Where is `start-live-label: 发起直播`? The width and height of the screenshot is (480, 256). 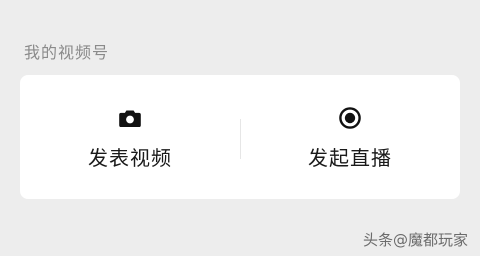 start-live-label: 发起直播 is located at coordinates (350, 158).